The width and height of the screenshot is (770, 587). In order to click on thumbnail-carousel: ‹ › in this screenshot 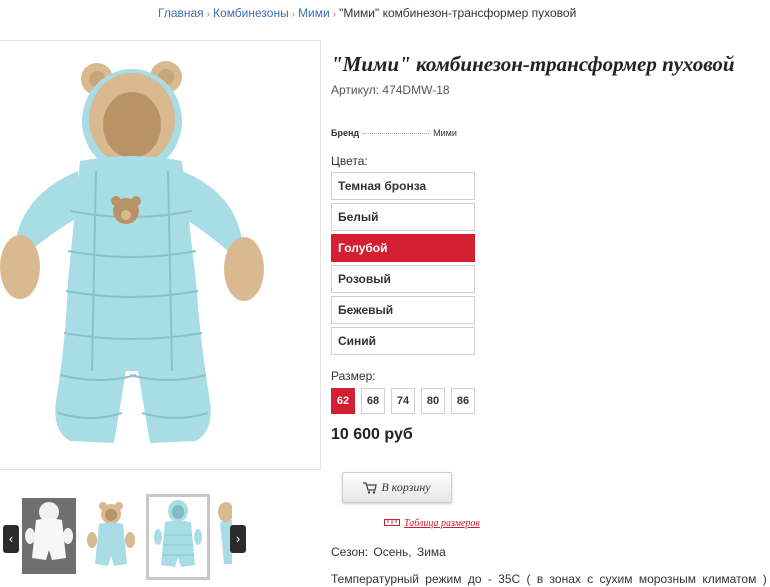, I will do `click(125, 537)`.